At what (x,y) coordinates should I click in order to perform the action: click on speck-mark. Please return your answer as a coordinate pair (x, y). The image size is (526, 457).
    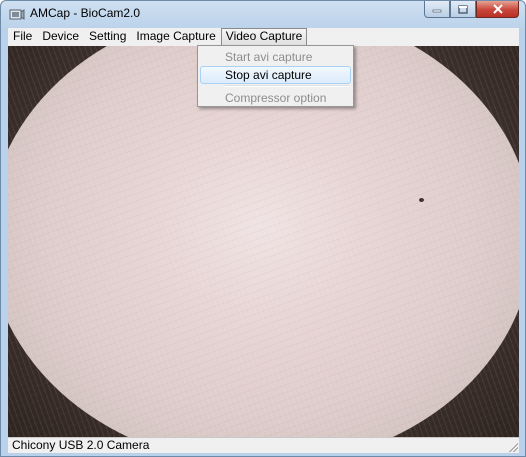
    Looking at the image, I should click on (421, 200).